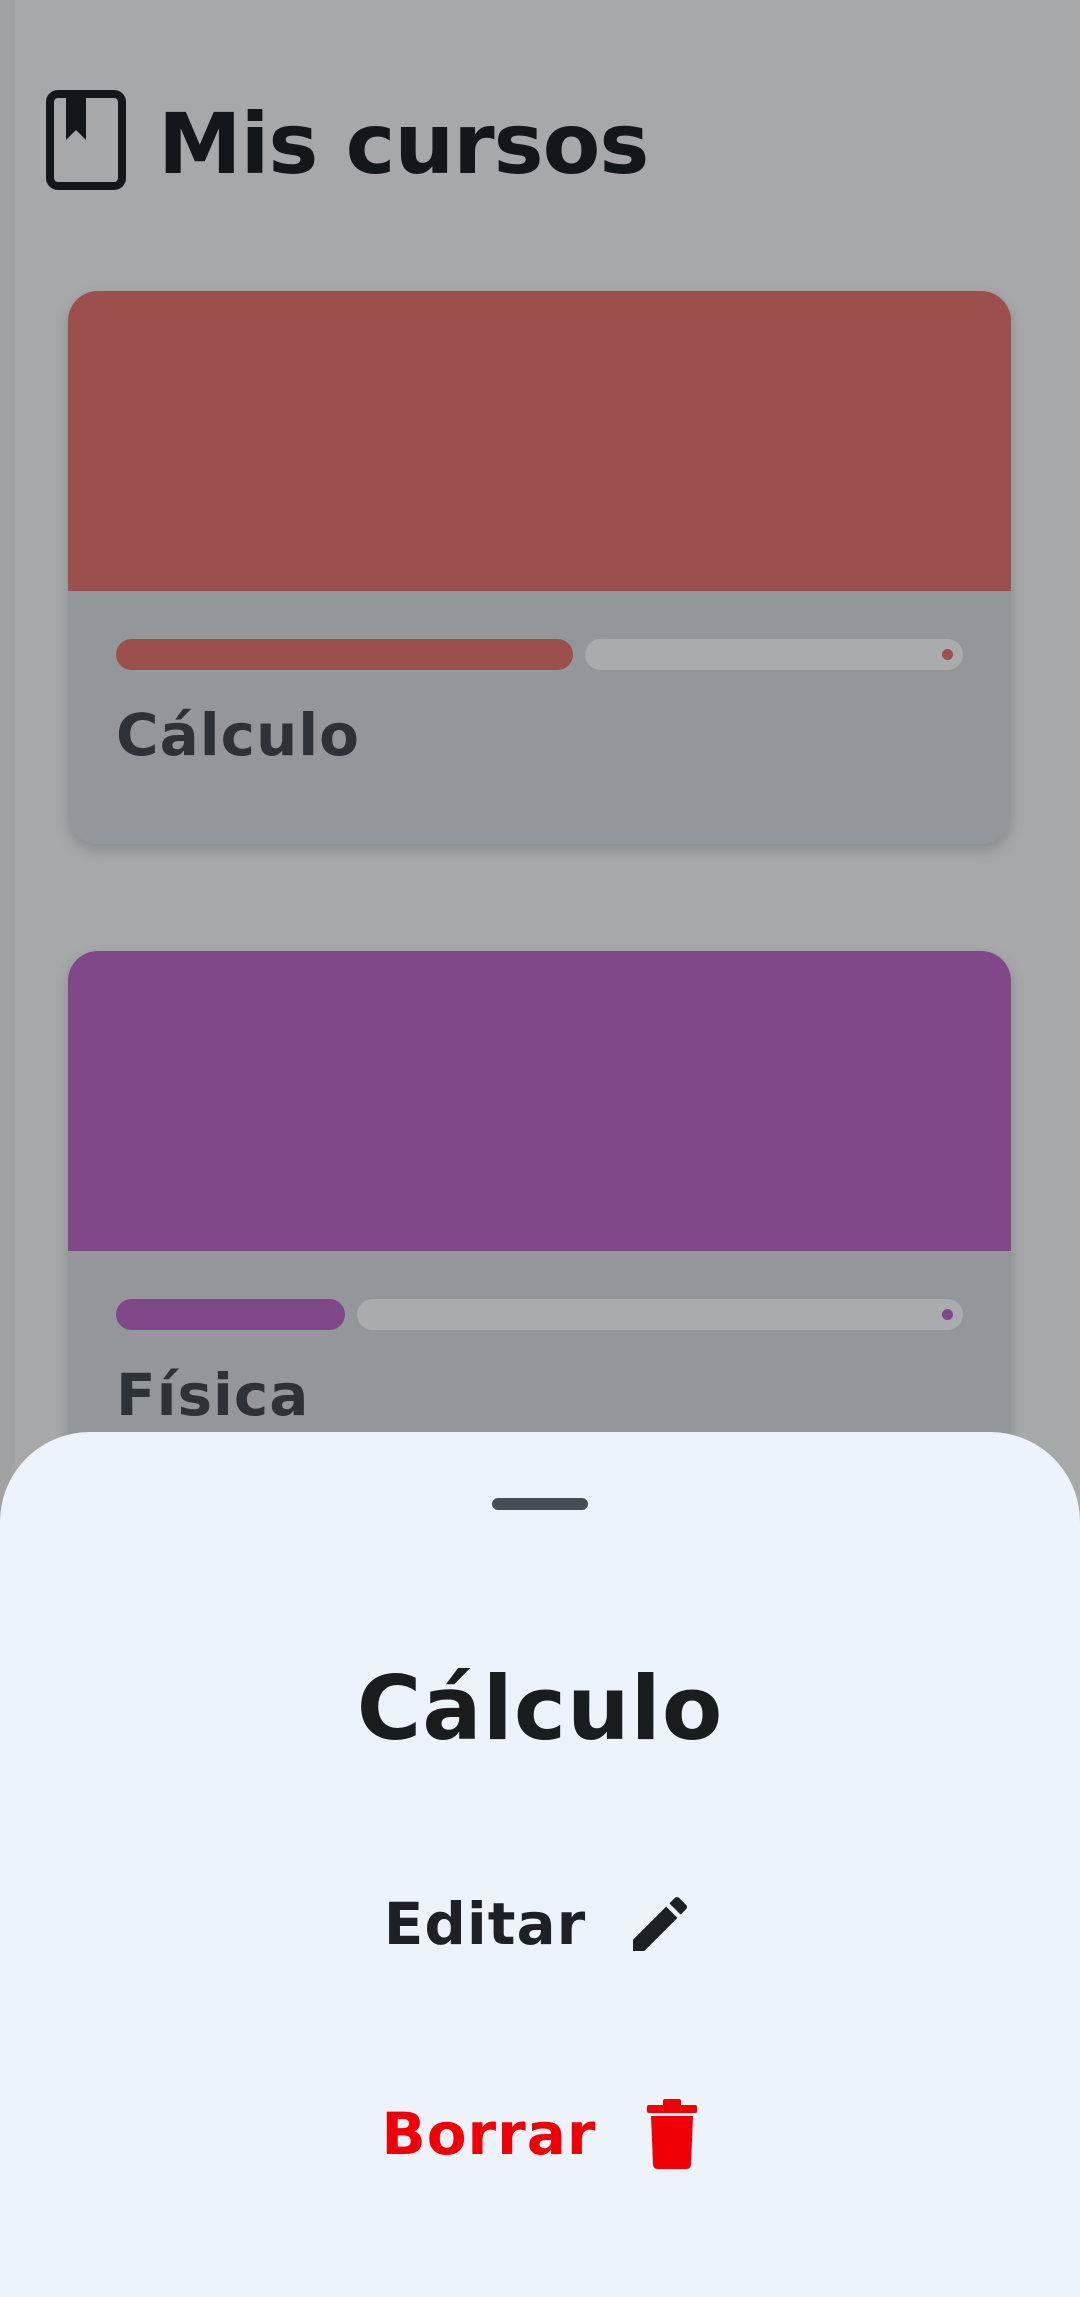 This screenshot has width=1080, height=2297. I want to click on delete-label: Borrar, so click(489, 2134).